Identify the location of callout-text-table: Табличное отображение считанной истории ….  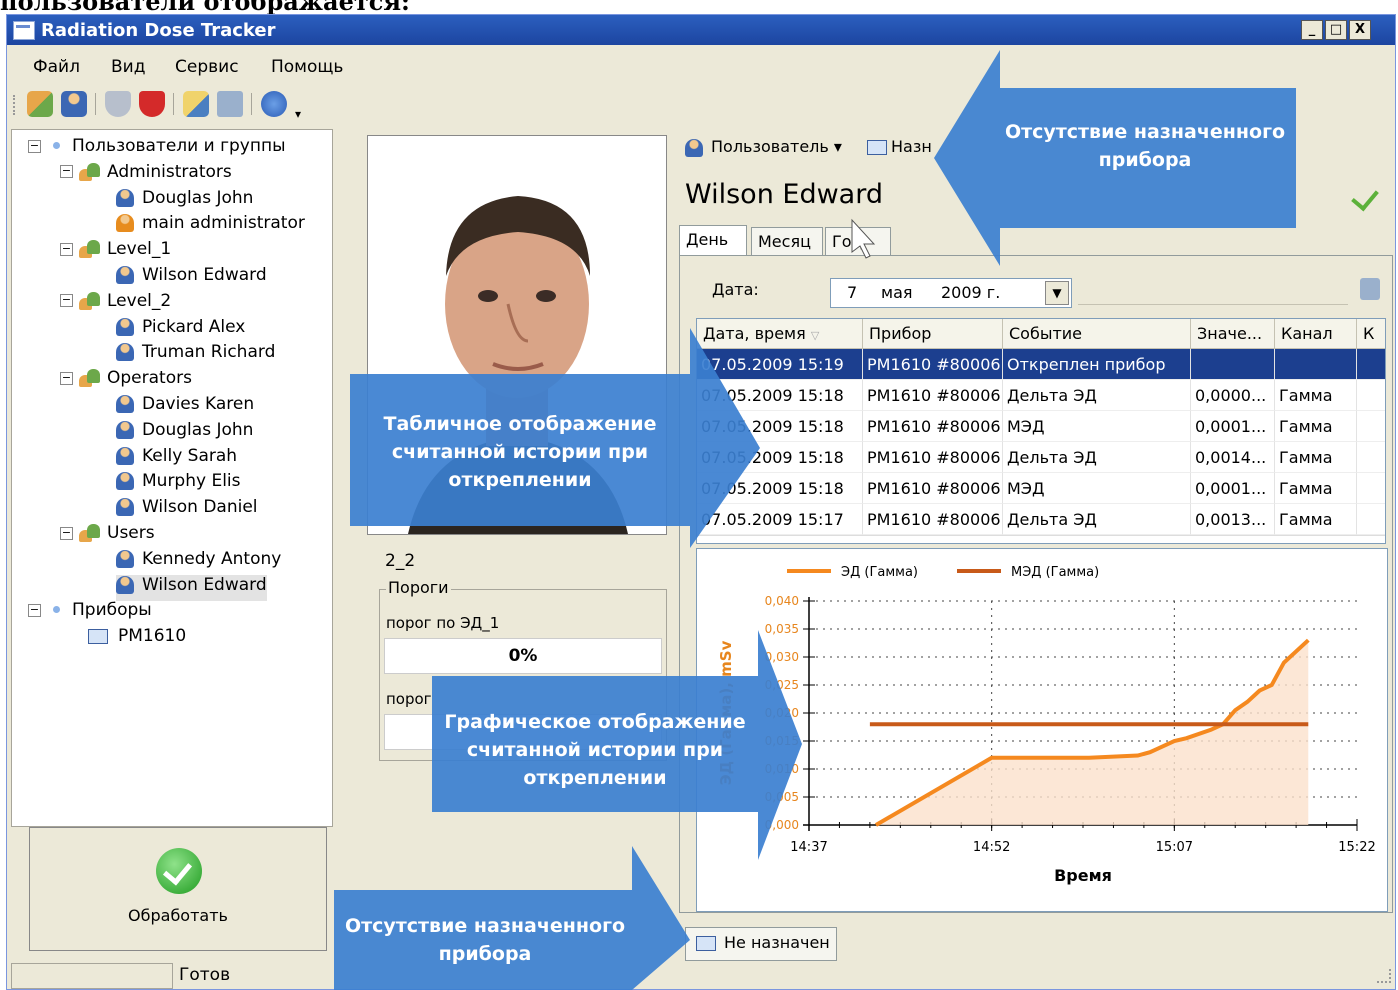
(520, 452).